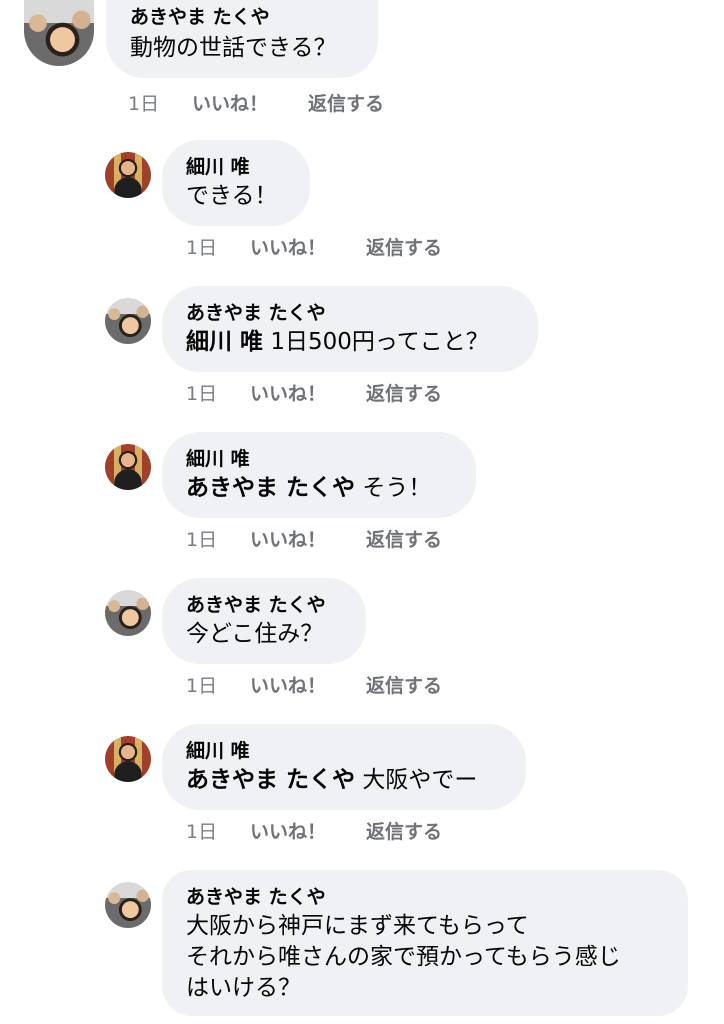 The image size is (724, 1024). What do you see at coordinates (243, 988) in the screenshot?
I see `comment-text-line-3: はいける？` at bounding box center [243, 988].